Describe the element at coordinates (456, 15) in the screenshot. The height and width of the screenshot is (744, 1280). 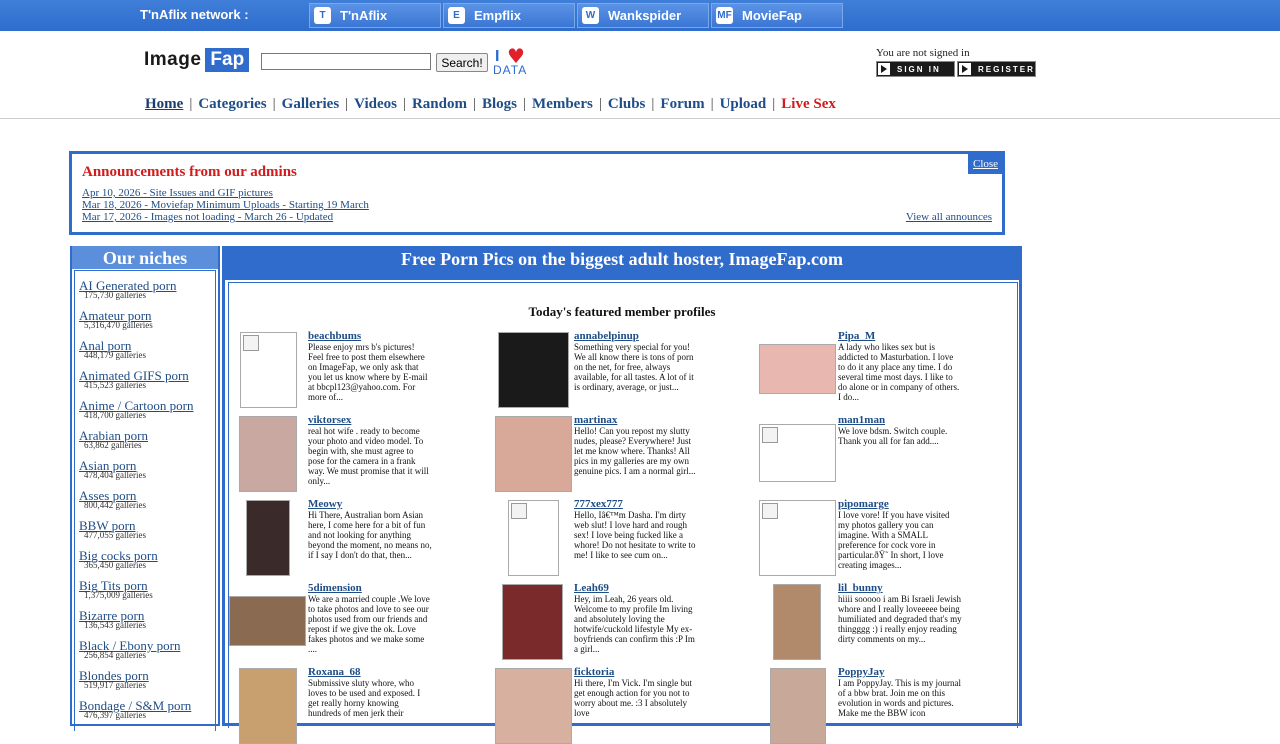
I see `empflix-icon: E` at that location.